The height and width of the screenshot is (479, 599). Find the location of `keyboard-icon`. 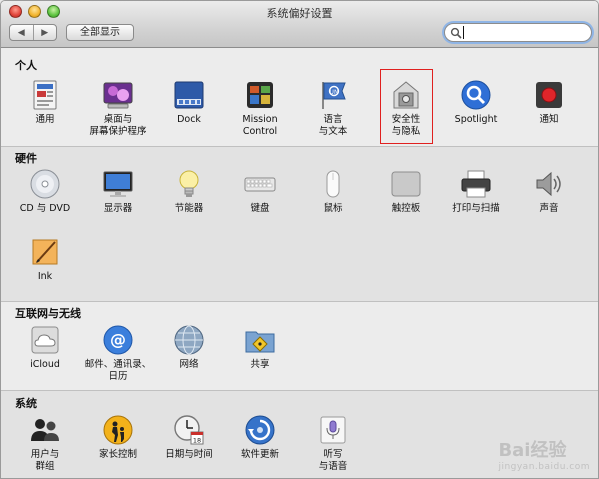

keyboard-icon is located at coordinates (260, 184).